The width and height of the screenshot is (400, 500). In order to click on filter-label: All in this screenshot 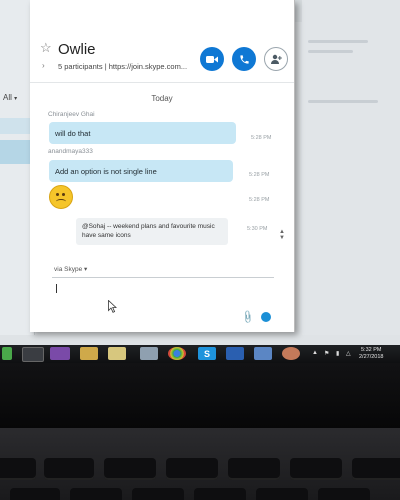, I will do `click(7, 97)`.